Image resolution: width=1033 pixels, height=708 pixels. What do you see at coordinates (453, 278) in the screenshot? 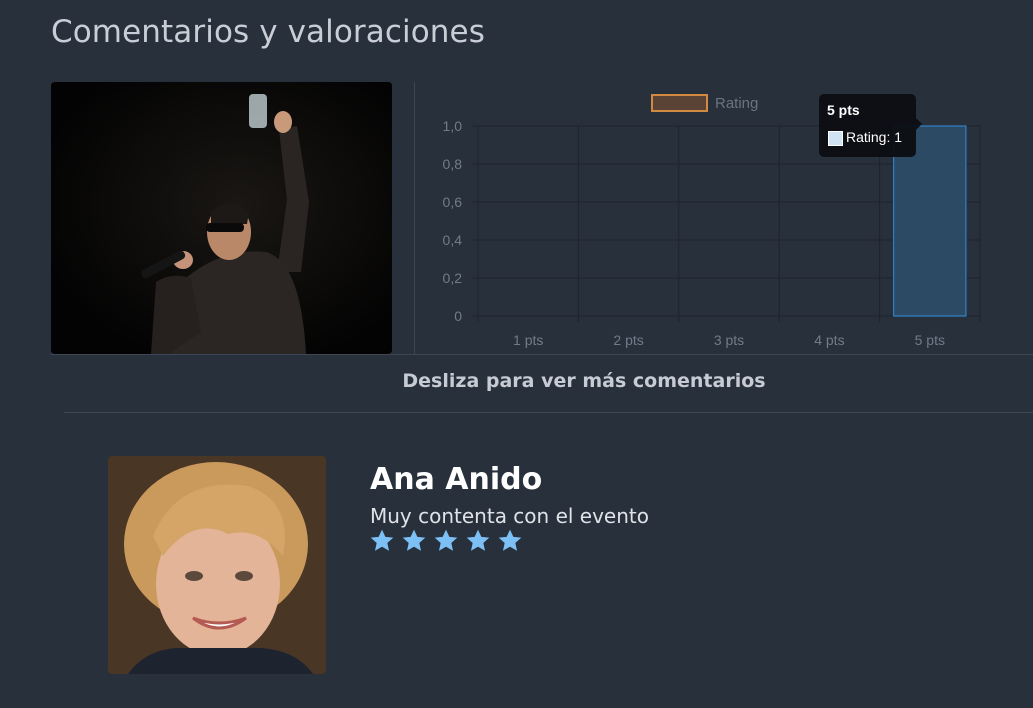
I see `y-tick-label: 0,2` at bounding box center [453, 278].